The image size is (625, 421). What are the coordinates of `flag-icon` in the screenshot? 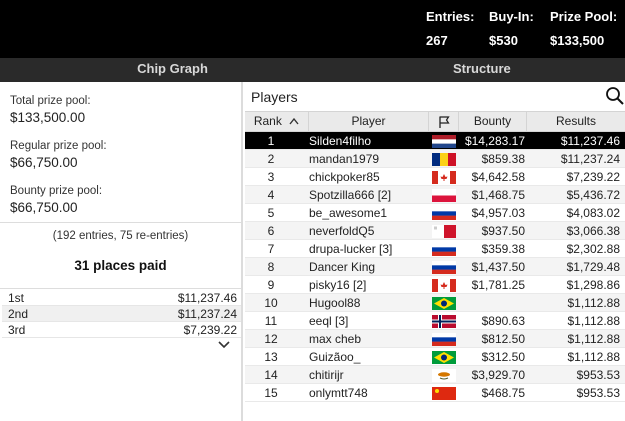 It's located at (444, 122).